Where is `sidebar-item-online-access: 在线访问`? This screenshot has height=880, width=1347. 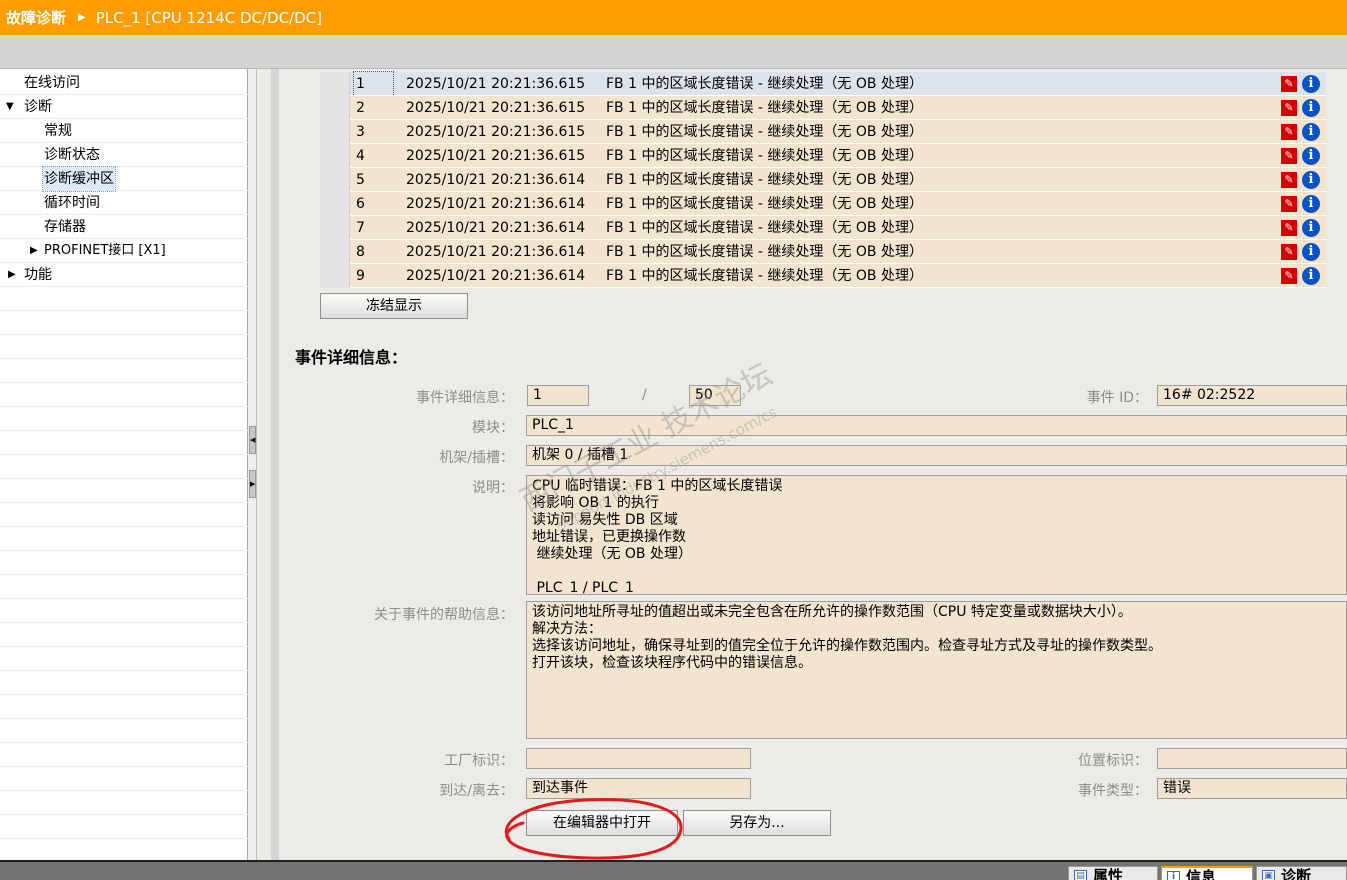 sidebar-item-online-access: 在线访问 is located at coordinates (124, 83).